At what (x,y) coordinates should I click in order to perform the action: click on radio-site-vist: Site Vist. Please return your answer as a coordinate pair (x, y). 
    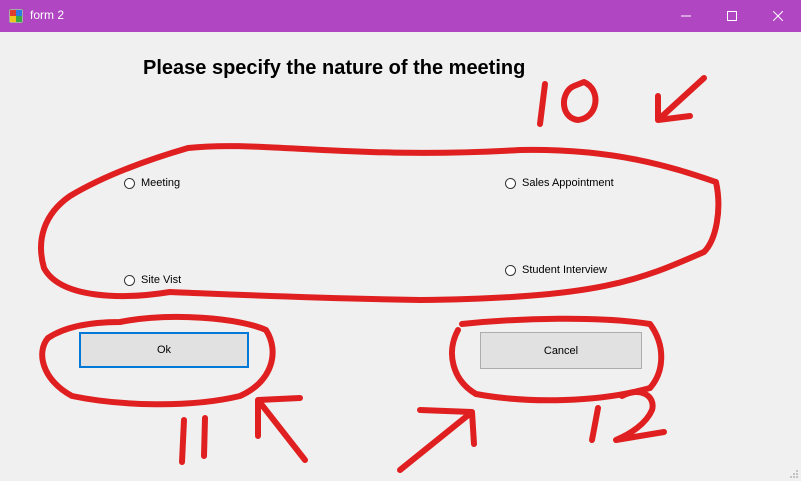
    Looking at the image, I should click on (152, 280).